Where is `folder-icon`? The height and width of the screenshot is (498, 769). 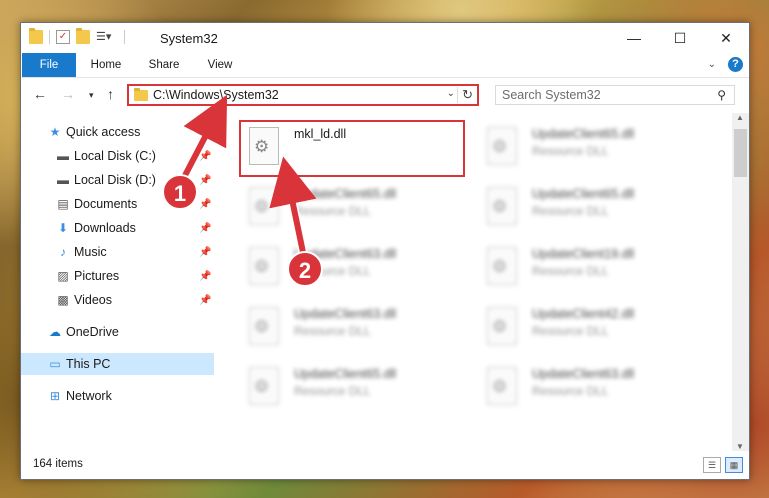 folder-icon is located at coordinates (36, 36).